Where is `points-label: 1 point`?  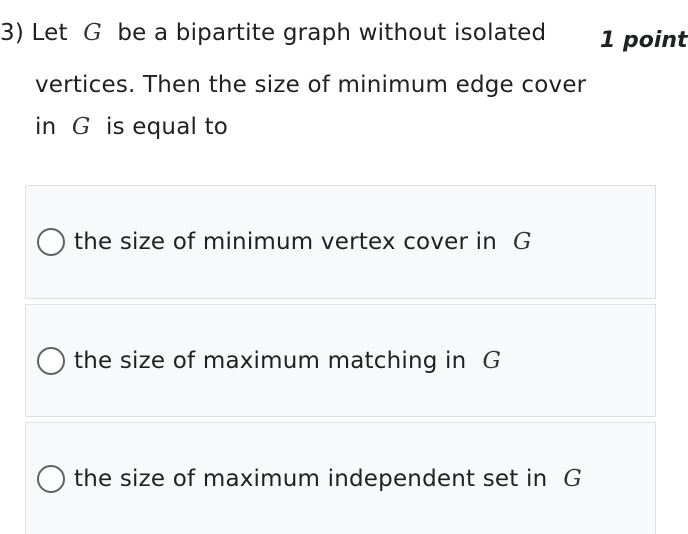 points-label: 1 point is located at coordinates (644, 40).